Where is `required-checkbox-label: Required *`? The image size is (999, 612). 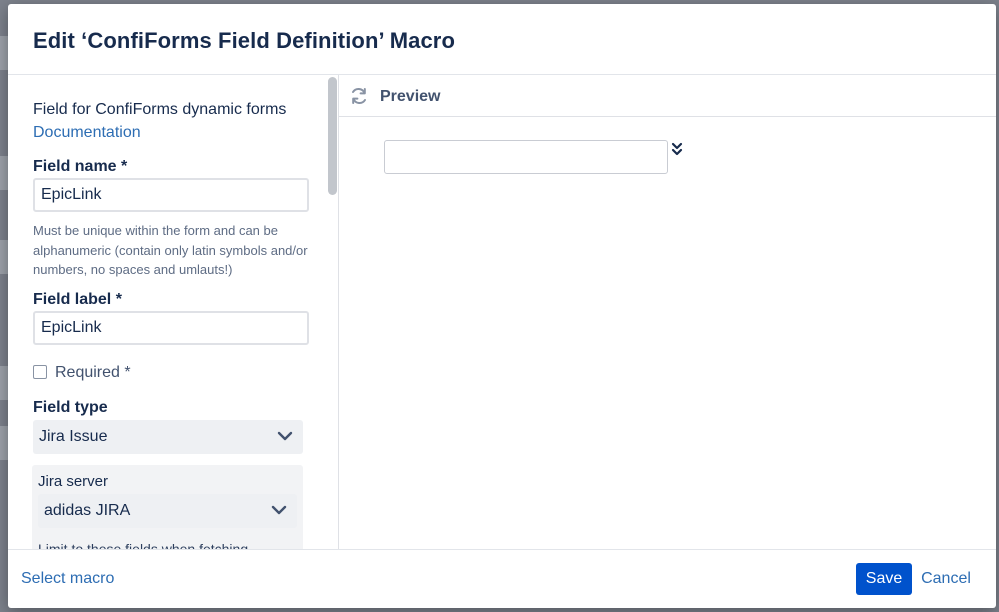
required-checkbox-label: Required * is located at coordinates (93, 372).